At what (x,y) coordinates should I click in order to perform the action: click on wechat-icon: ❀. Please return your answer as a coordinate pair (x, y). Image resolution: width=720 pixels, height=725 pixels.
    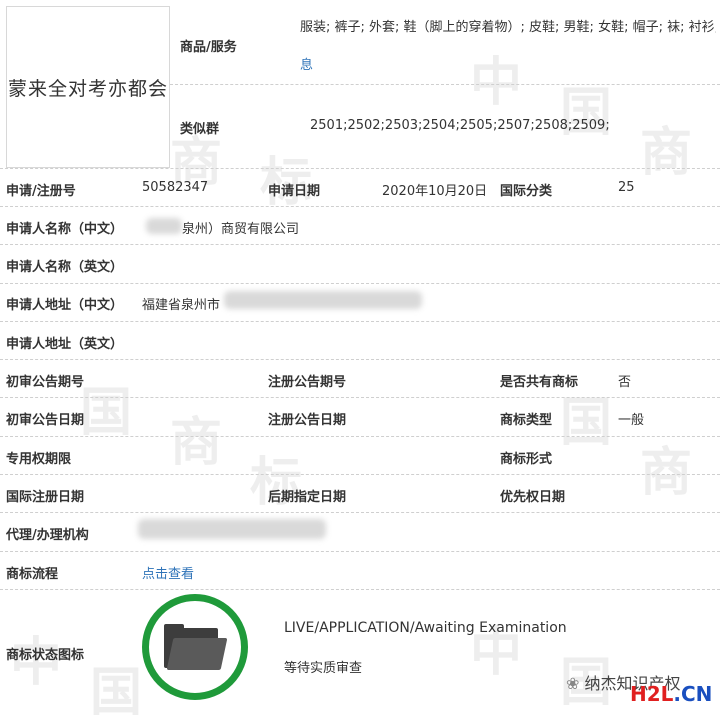
    Looking at the image, I should click on (573, 683).